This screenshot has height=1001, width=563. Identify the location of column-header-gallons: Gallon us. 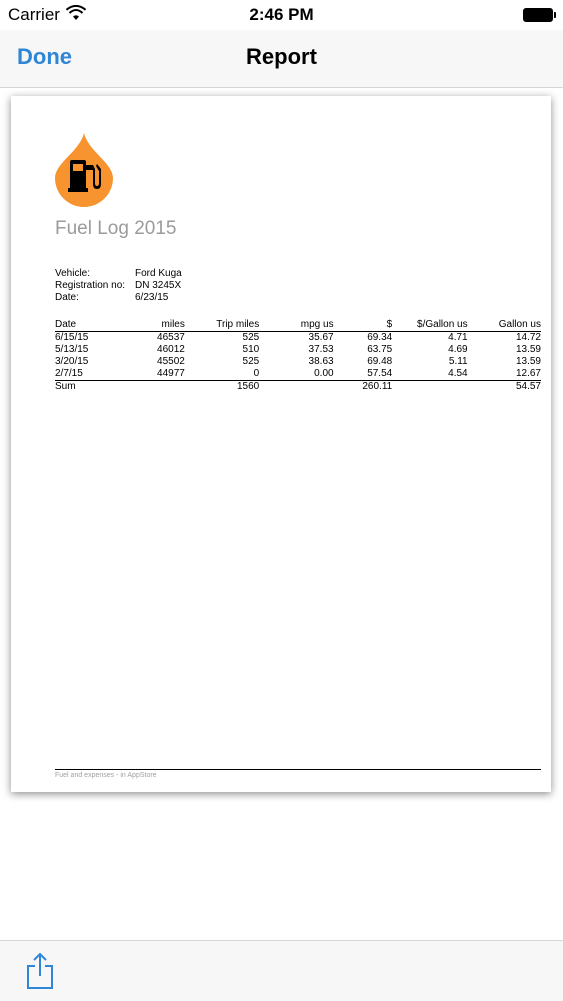
(504, 325).